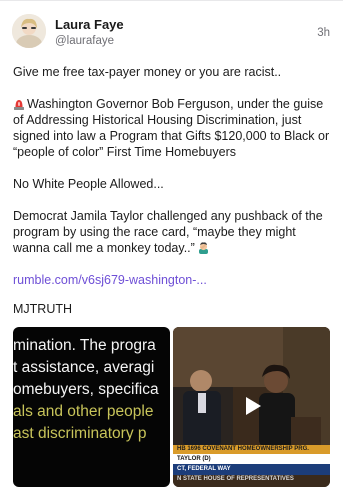 This screenshot has height=500, width=343. Describe the element at coordinates (84, 367) in the screenshot. I see `caption-line: t assistance, averagi` at that location.